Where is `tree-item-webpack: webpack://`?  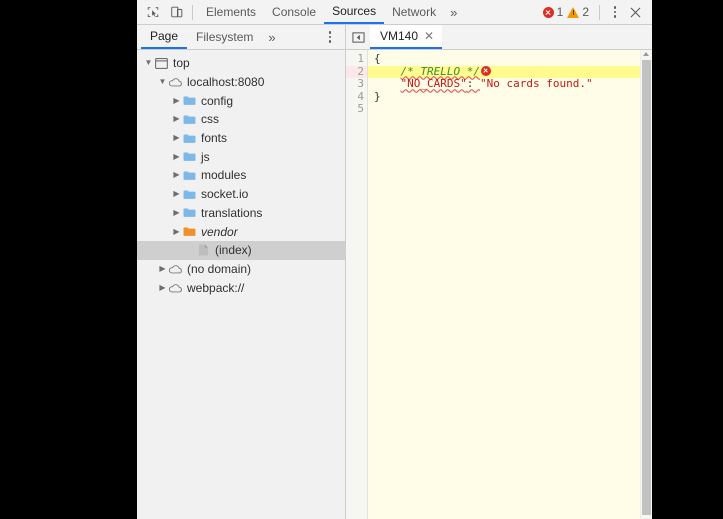
tree-item-webpack: webpack:// is located at coordinates (241, 287).